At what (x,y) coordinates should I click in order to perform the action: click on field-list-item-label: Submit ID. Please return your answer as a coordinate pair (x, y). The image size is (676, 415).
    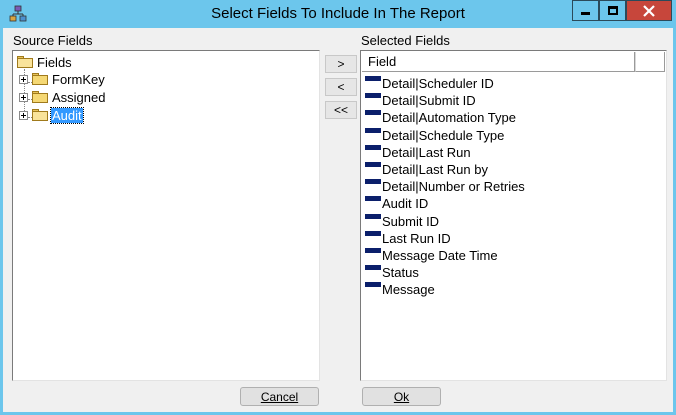
    Looking at the image, I should click on (411, 221).